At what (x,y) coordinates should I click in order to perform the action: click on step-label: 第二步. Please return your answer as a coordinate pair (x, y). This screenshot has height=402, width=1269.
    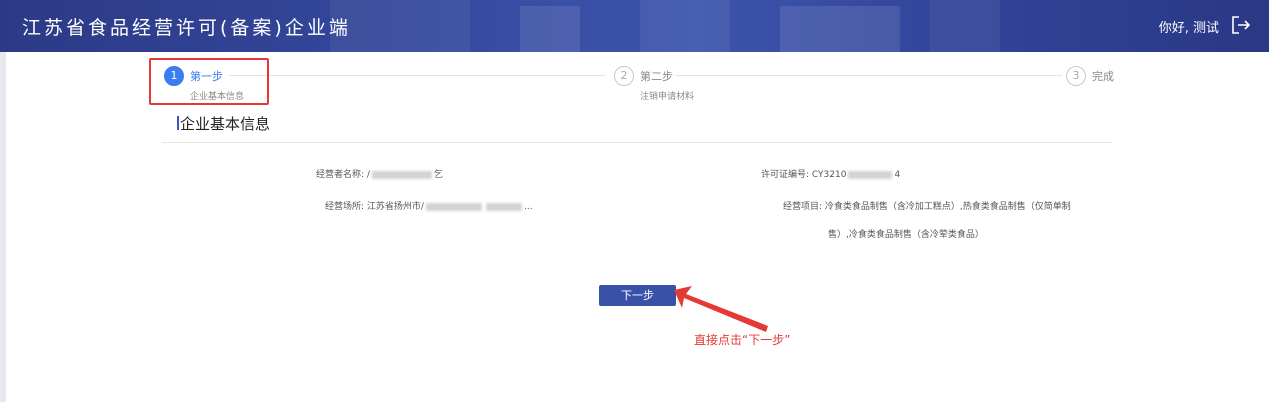
    Looking at the image, I should click on (656, 76).